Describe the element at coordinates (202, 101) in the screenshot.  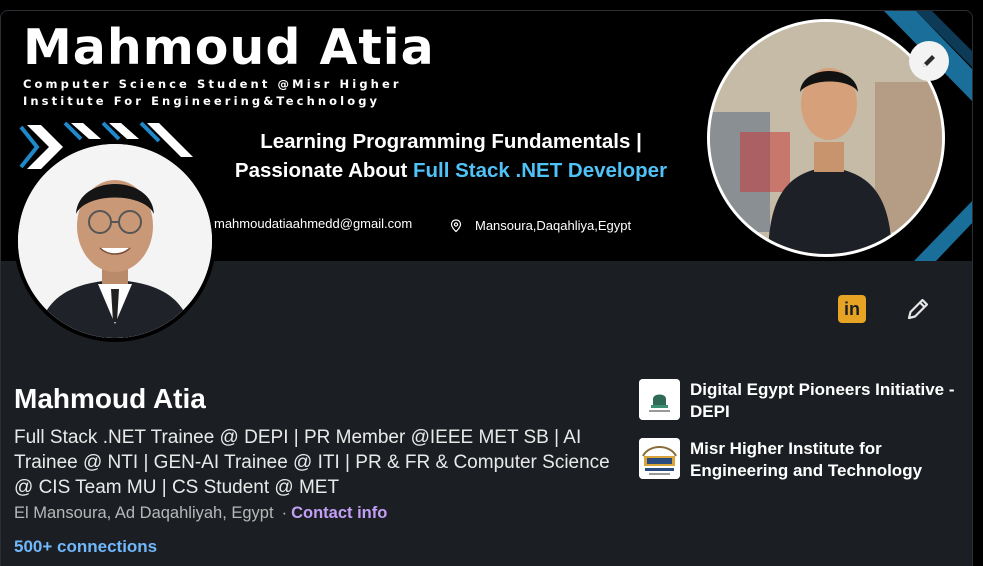
I see `banner-subtitle-line2: Institute For Engineering&Technology` at that location.